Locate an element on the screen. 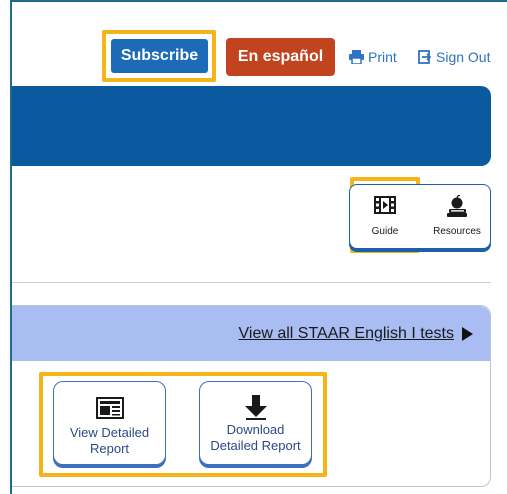 This screenshot has width=507, height=494. view-report-label-line2: Report is located at coordinates (109, 448).